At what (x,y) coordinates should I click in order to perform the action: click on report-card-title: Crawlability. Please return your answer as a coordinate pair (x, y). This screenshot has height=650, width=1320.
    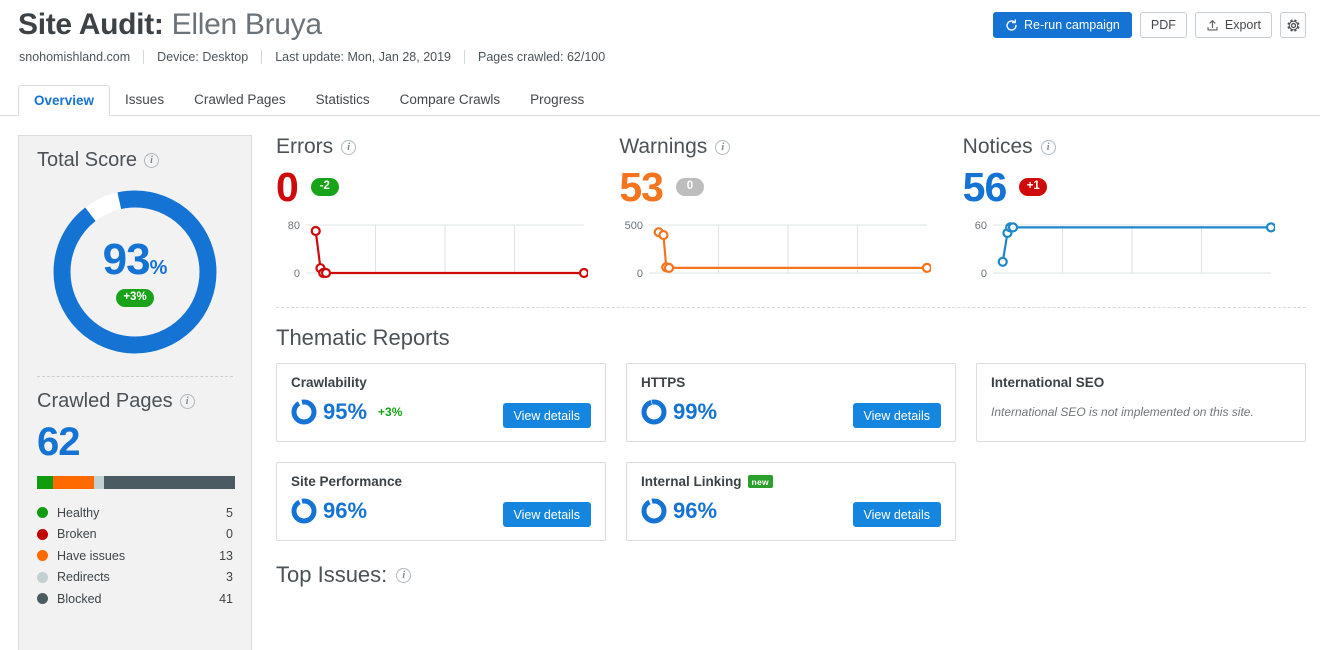
    Looking at the image, I should click on (441, 382).